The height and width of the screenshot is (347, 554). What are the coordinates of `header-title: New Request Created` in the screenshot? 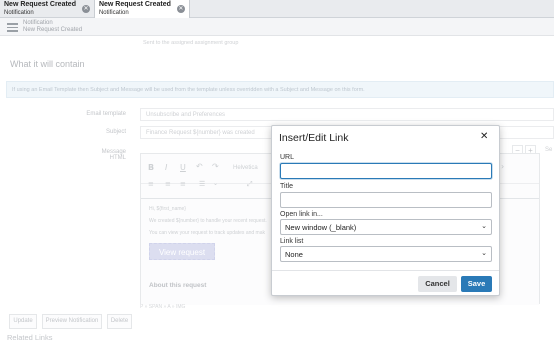 It's located at (53, 30).